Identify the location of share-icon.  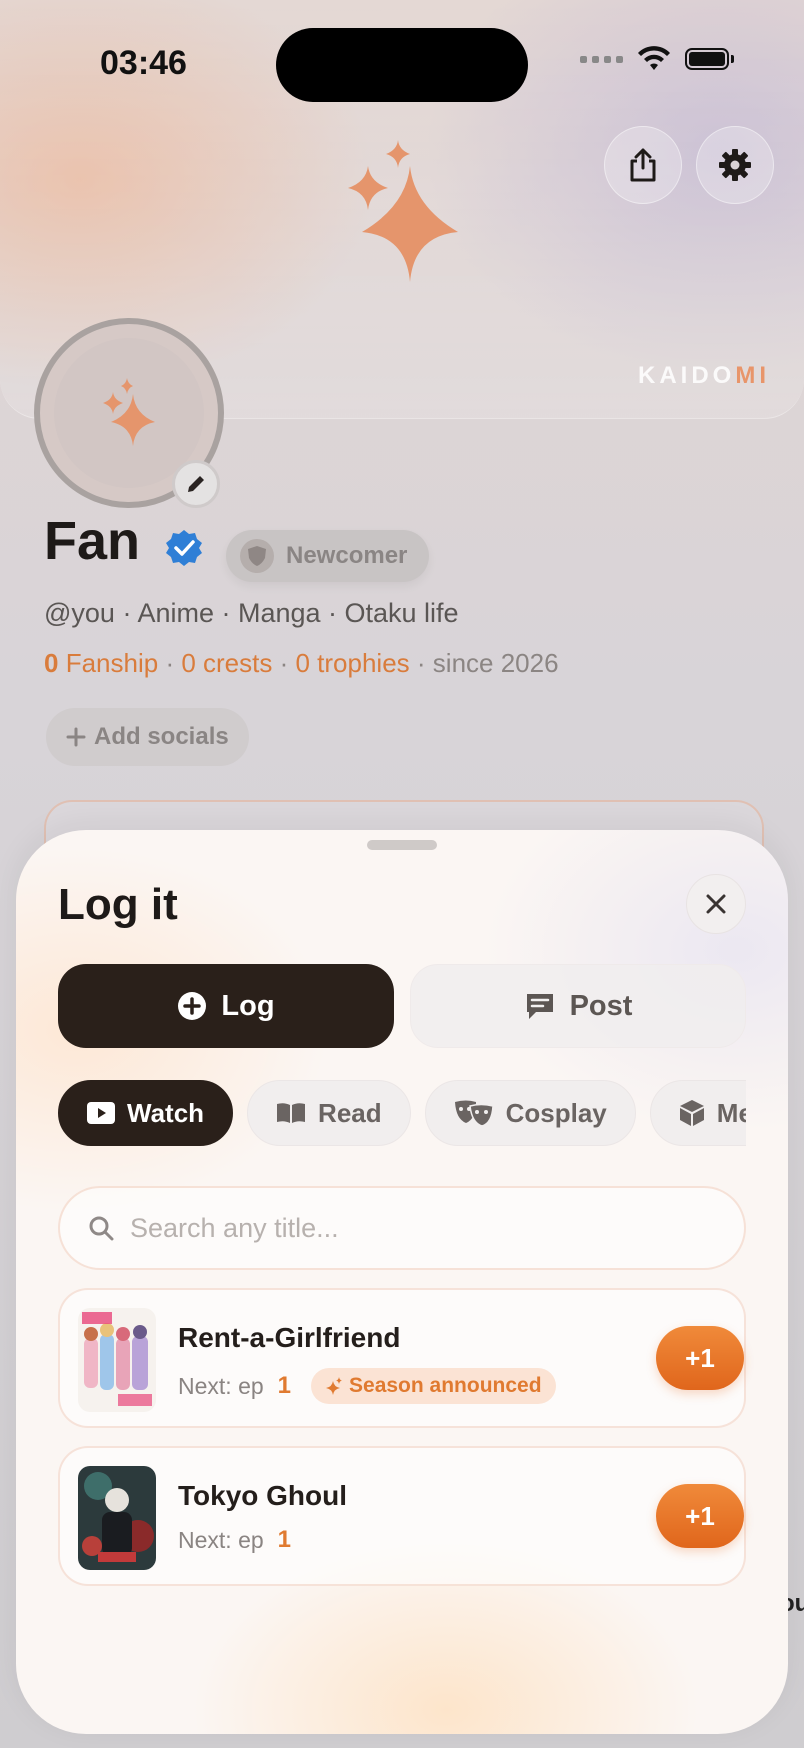
(643, 165).